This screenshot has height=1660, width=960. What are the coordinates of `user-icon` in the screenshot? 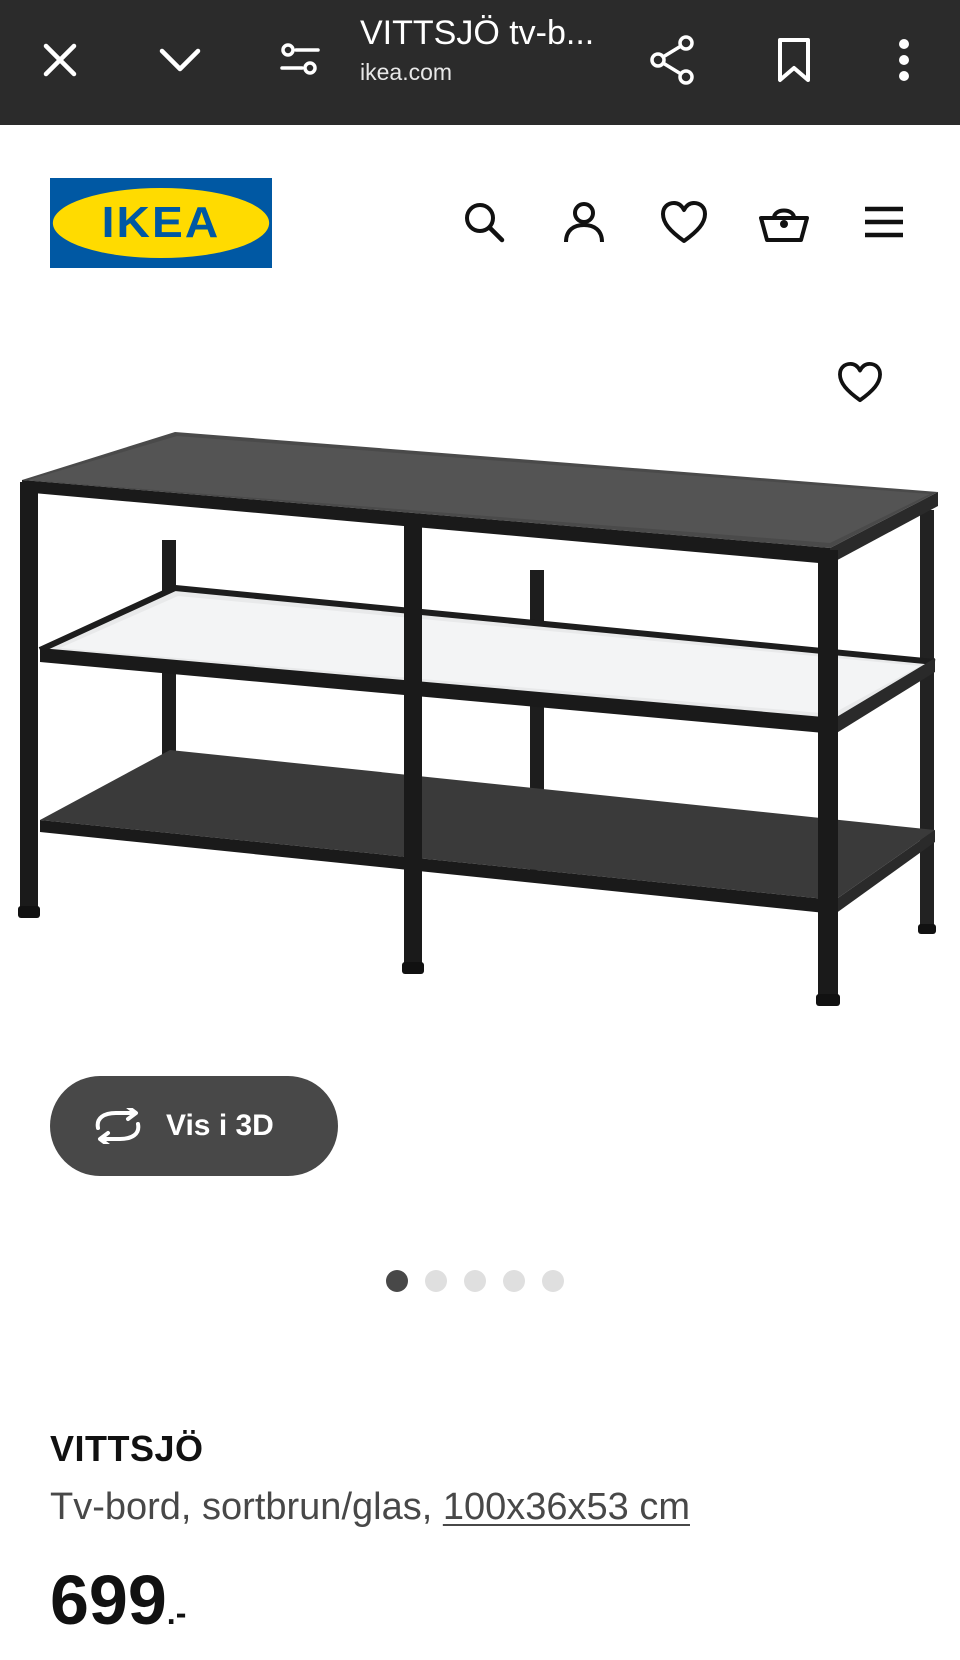 It's located at (584, 222).